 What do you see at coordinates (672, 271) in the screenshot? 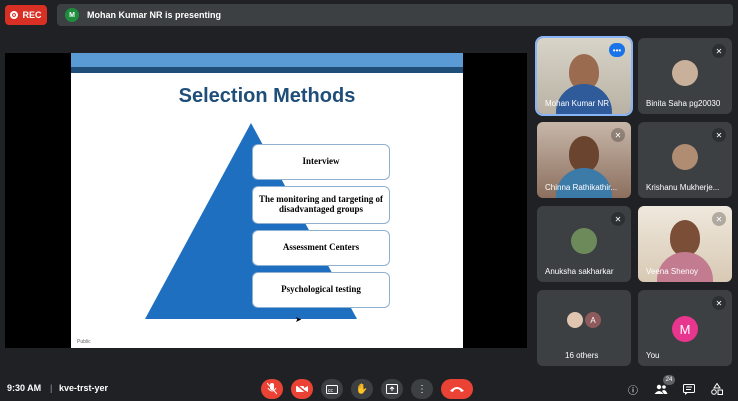
I see `participant-name: Veena Shenoy` at bounding box center [672, 271].